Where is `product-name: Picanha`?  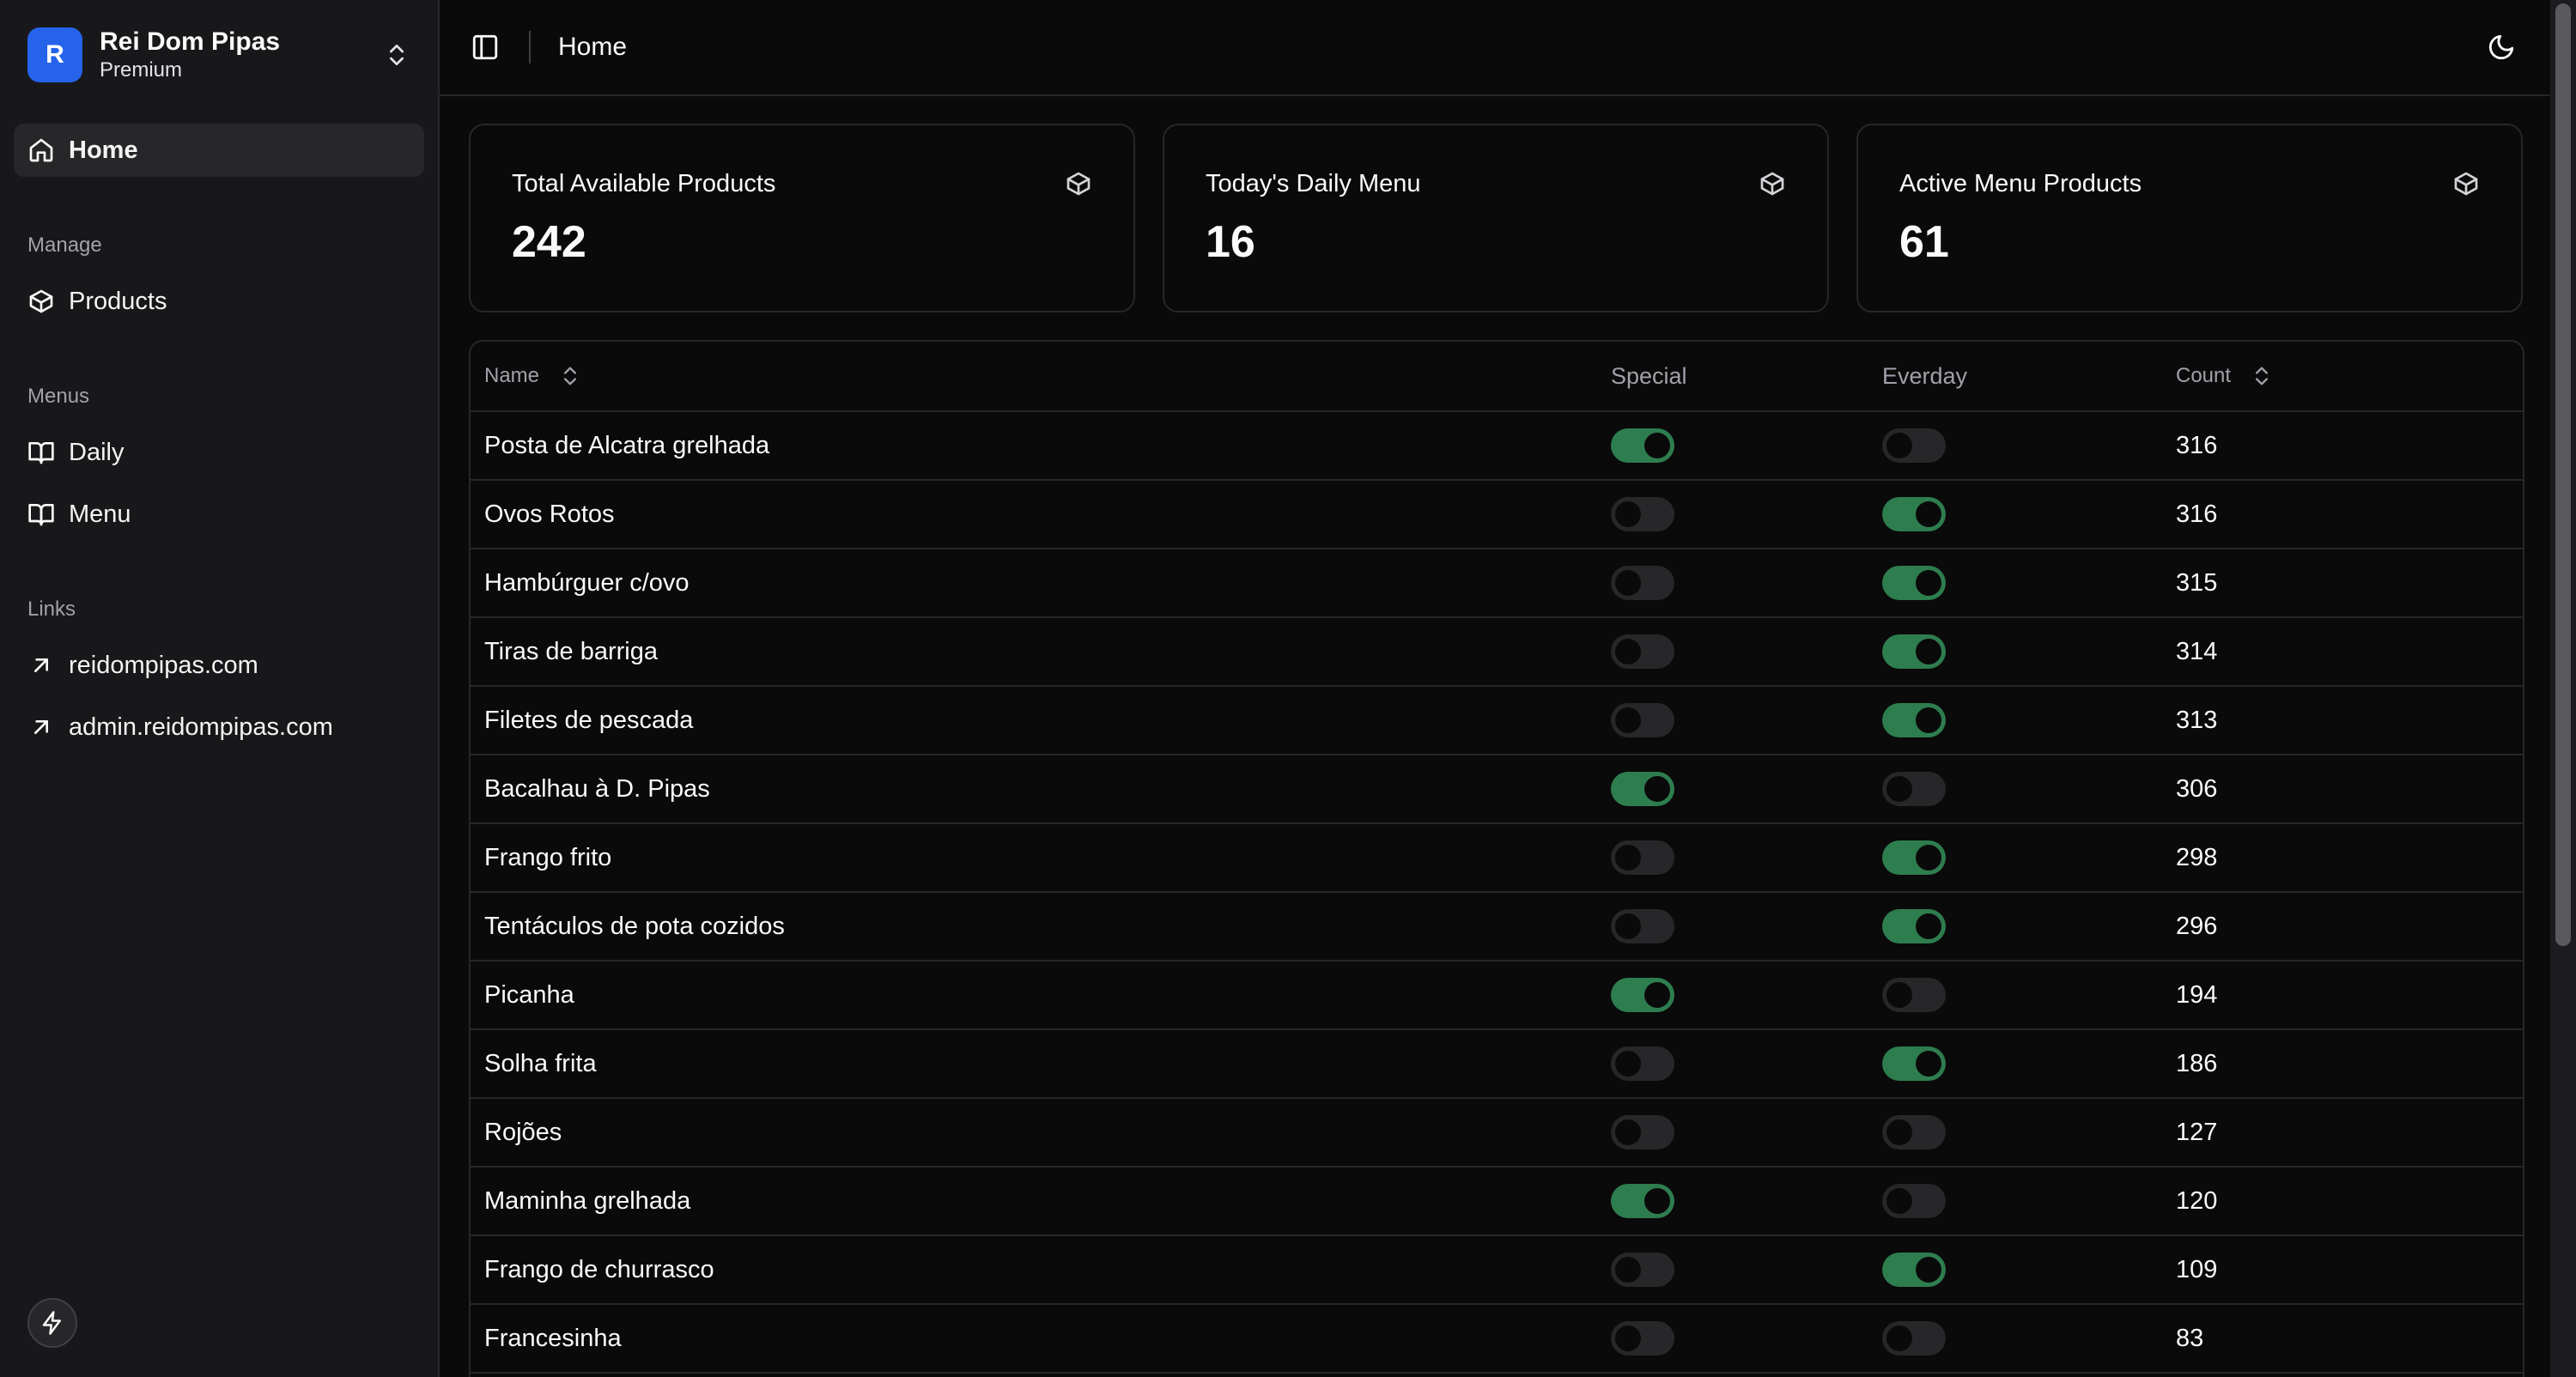
product-name: Picanha is located at coordinates (529, 995).